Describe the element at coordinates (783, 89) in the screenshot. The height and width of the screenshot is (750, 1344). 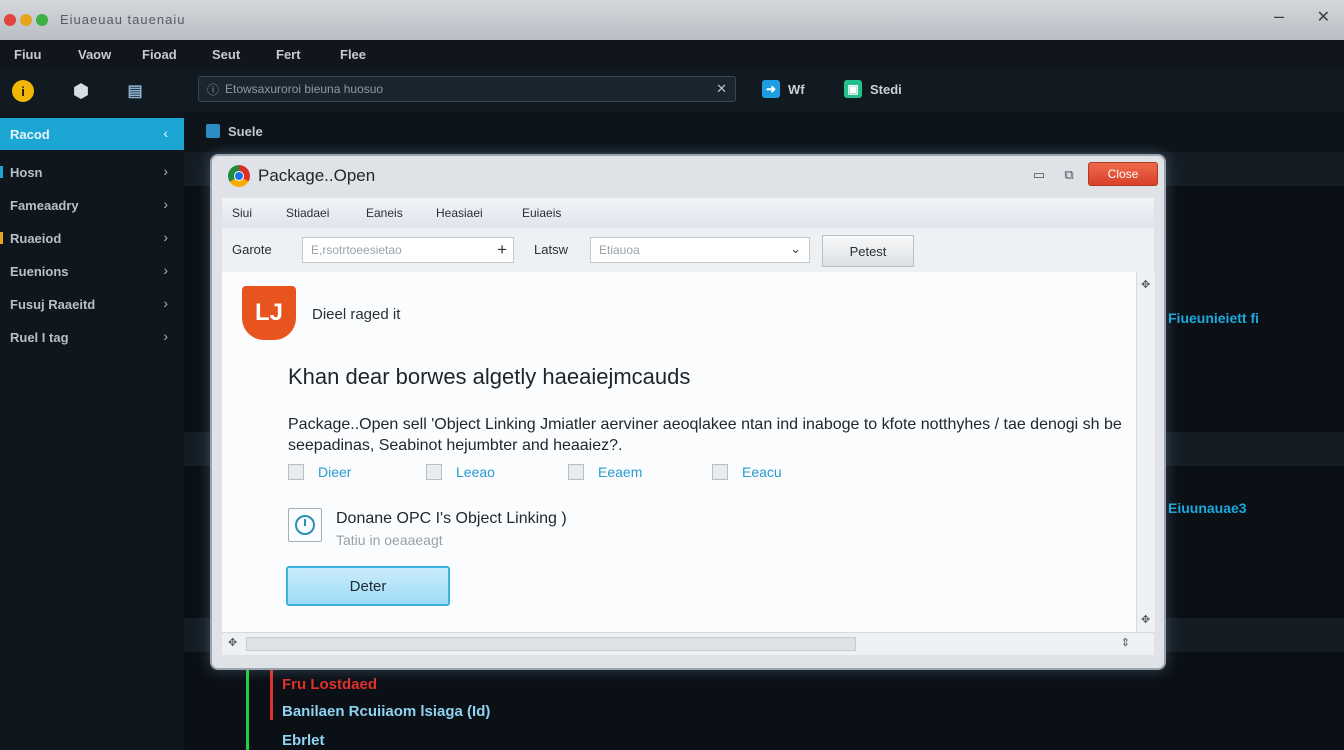
I see `toolbar-button-wf: ➜ Wf` at that location.